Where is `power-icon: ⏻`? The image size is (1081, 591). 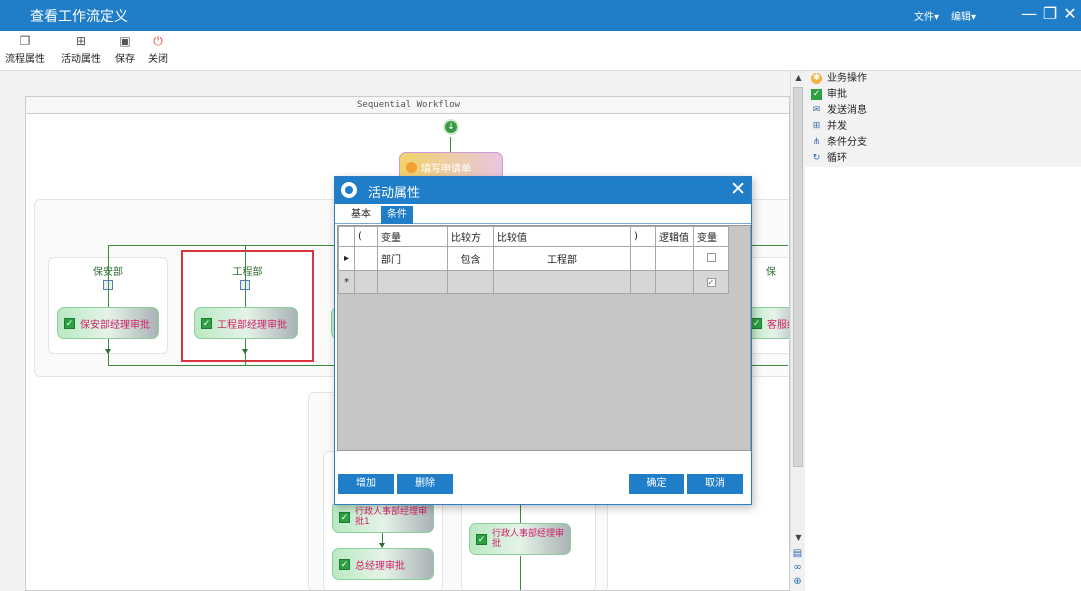 power-icon: ⏻ is located at coordinates (158, 41).